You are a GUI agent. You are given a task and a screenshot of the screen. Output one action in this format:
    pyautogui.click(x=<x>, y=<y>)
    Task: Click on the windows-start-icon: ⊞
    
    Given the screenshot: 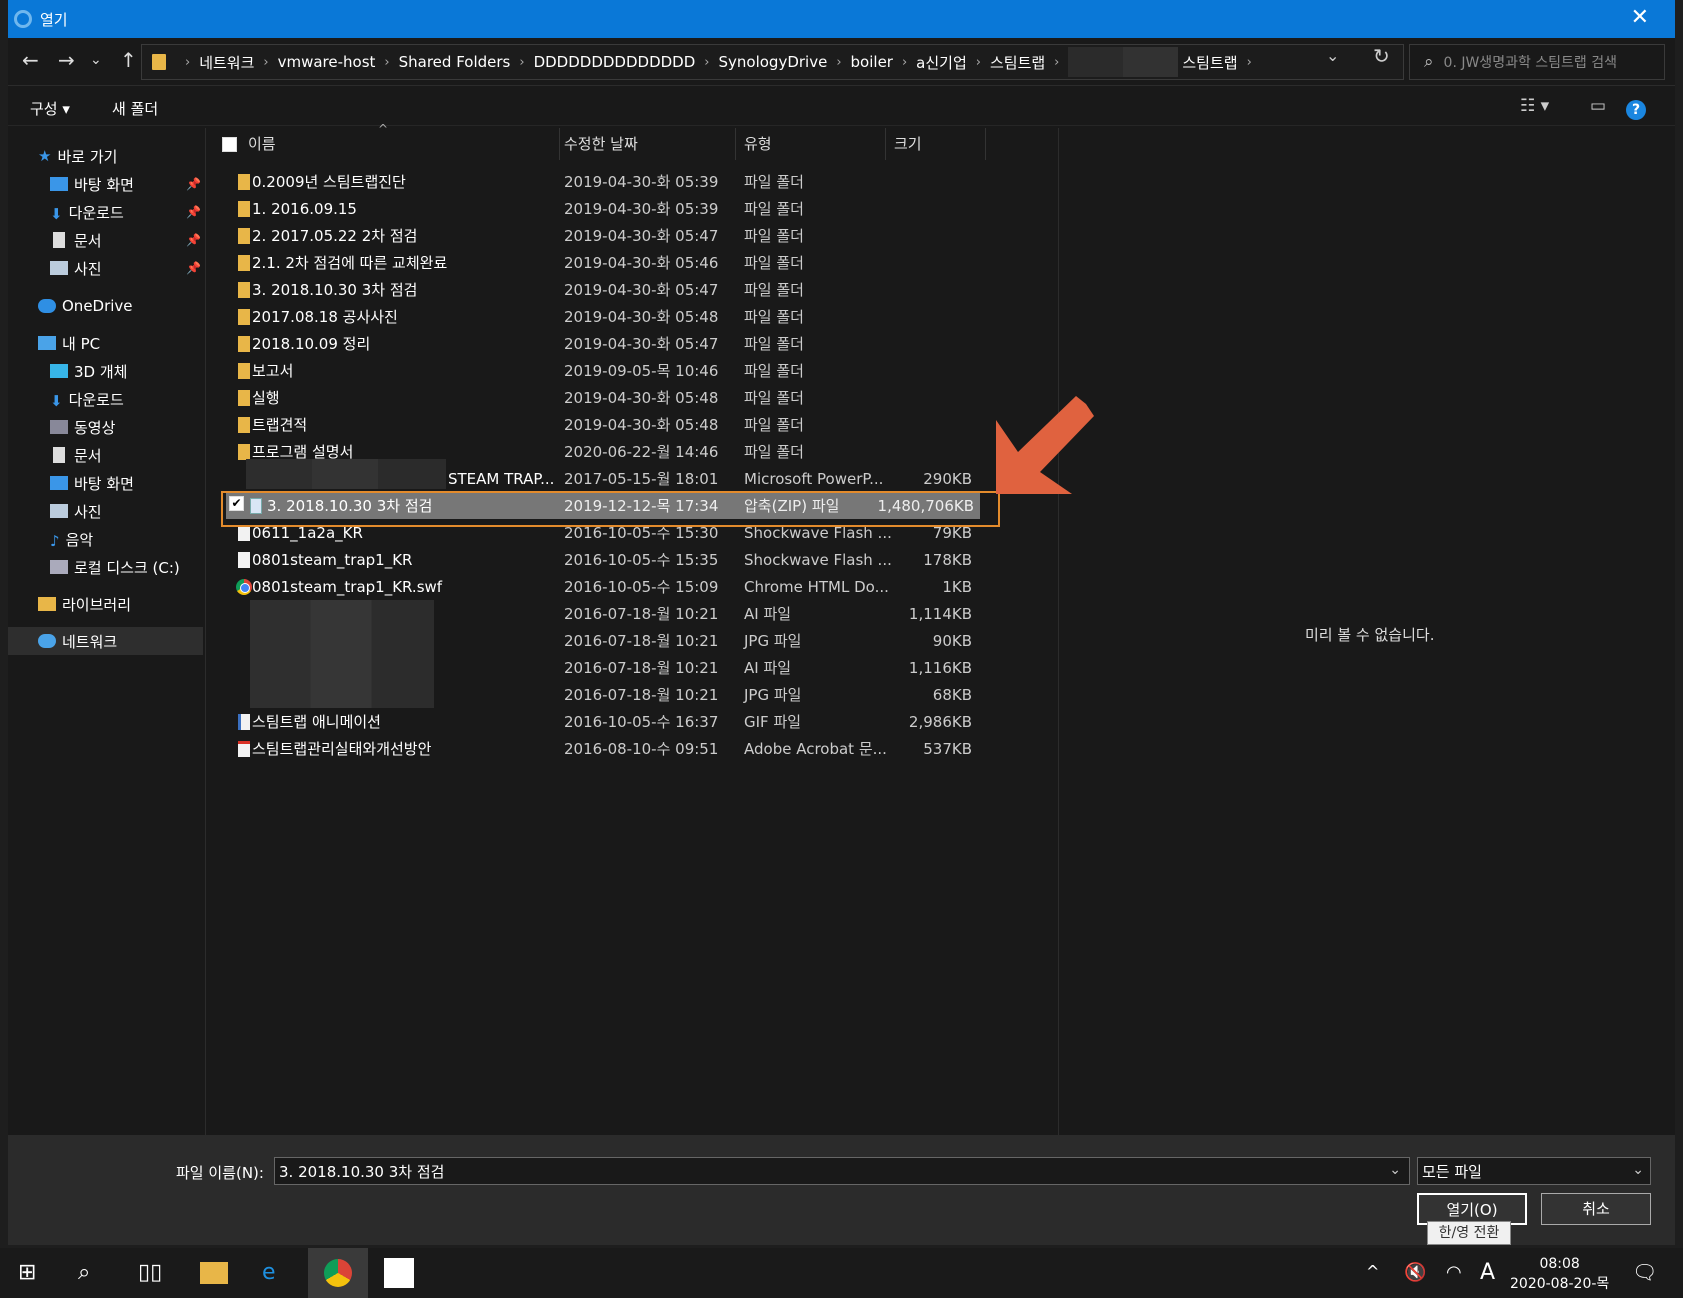 What is the action you would take?
    pyautogui.click(x=27, y=1272)
    